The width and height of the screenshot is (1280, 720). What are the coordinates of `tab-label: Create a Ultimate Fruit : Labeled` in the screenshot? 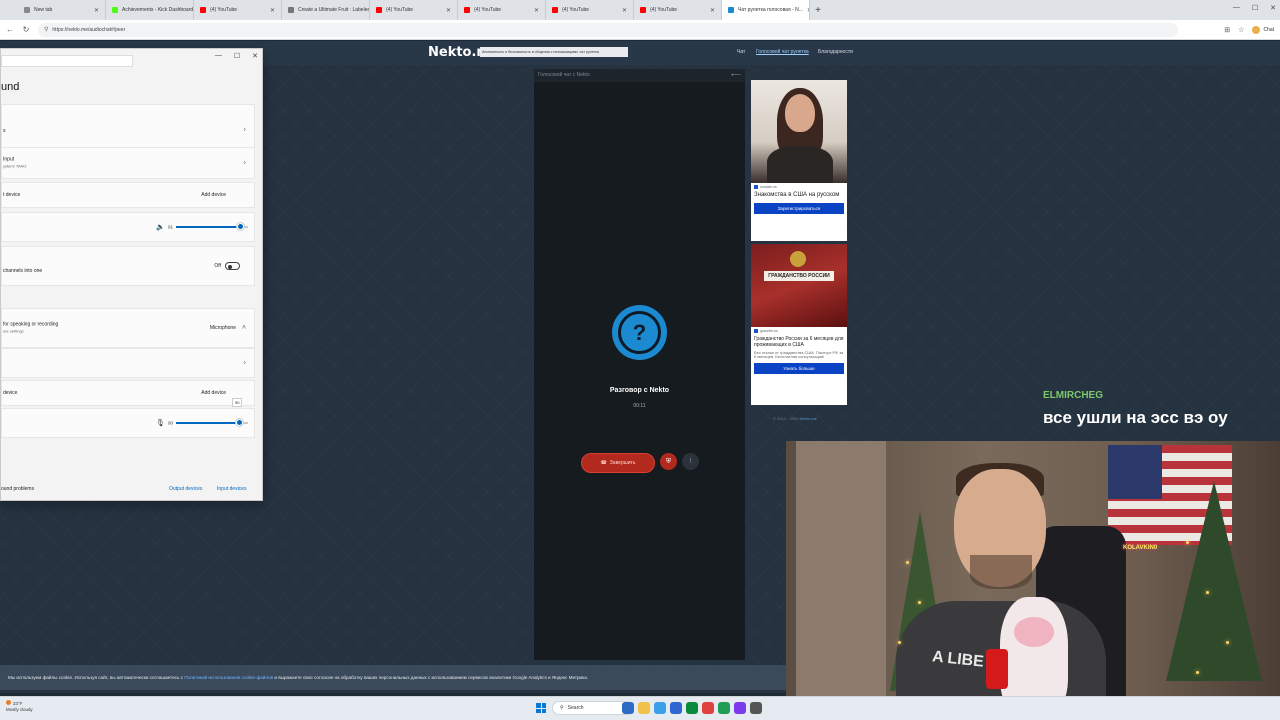 It's located at (334, 10).